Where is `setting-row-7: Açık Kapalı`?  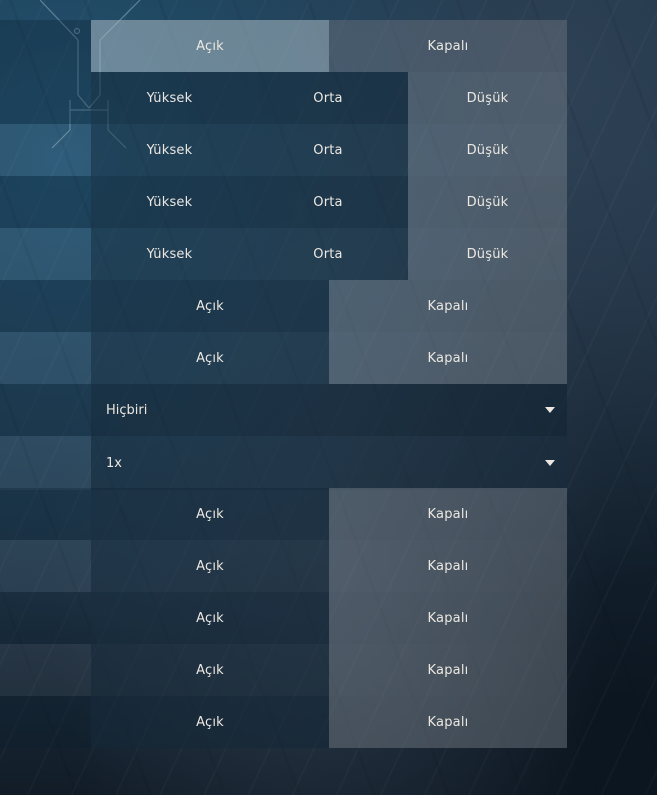 setting-row-7: Açık Kapalı is located at coordinates (283, 358).